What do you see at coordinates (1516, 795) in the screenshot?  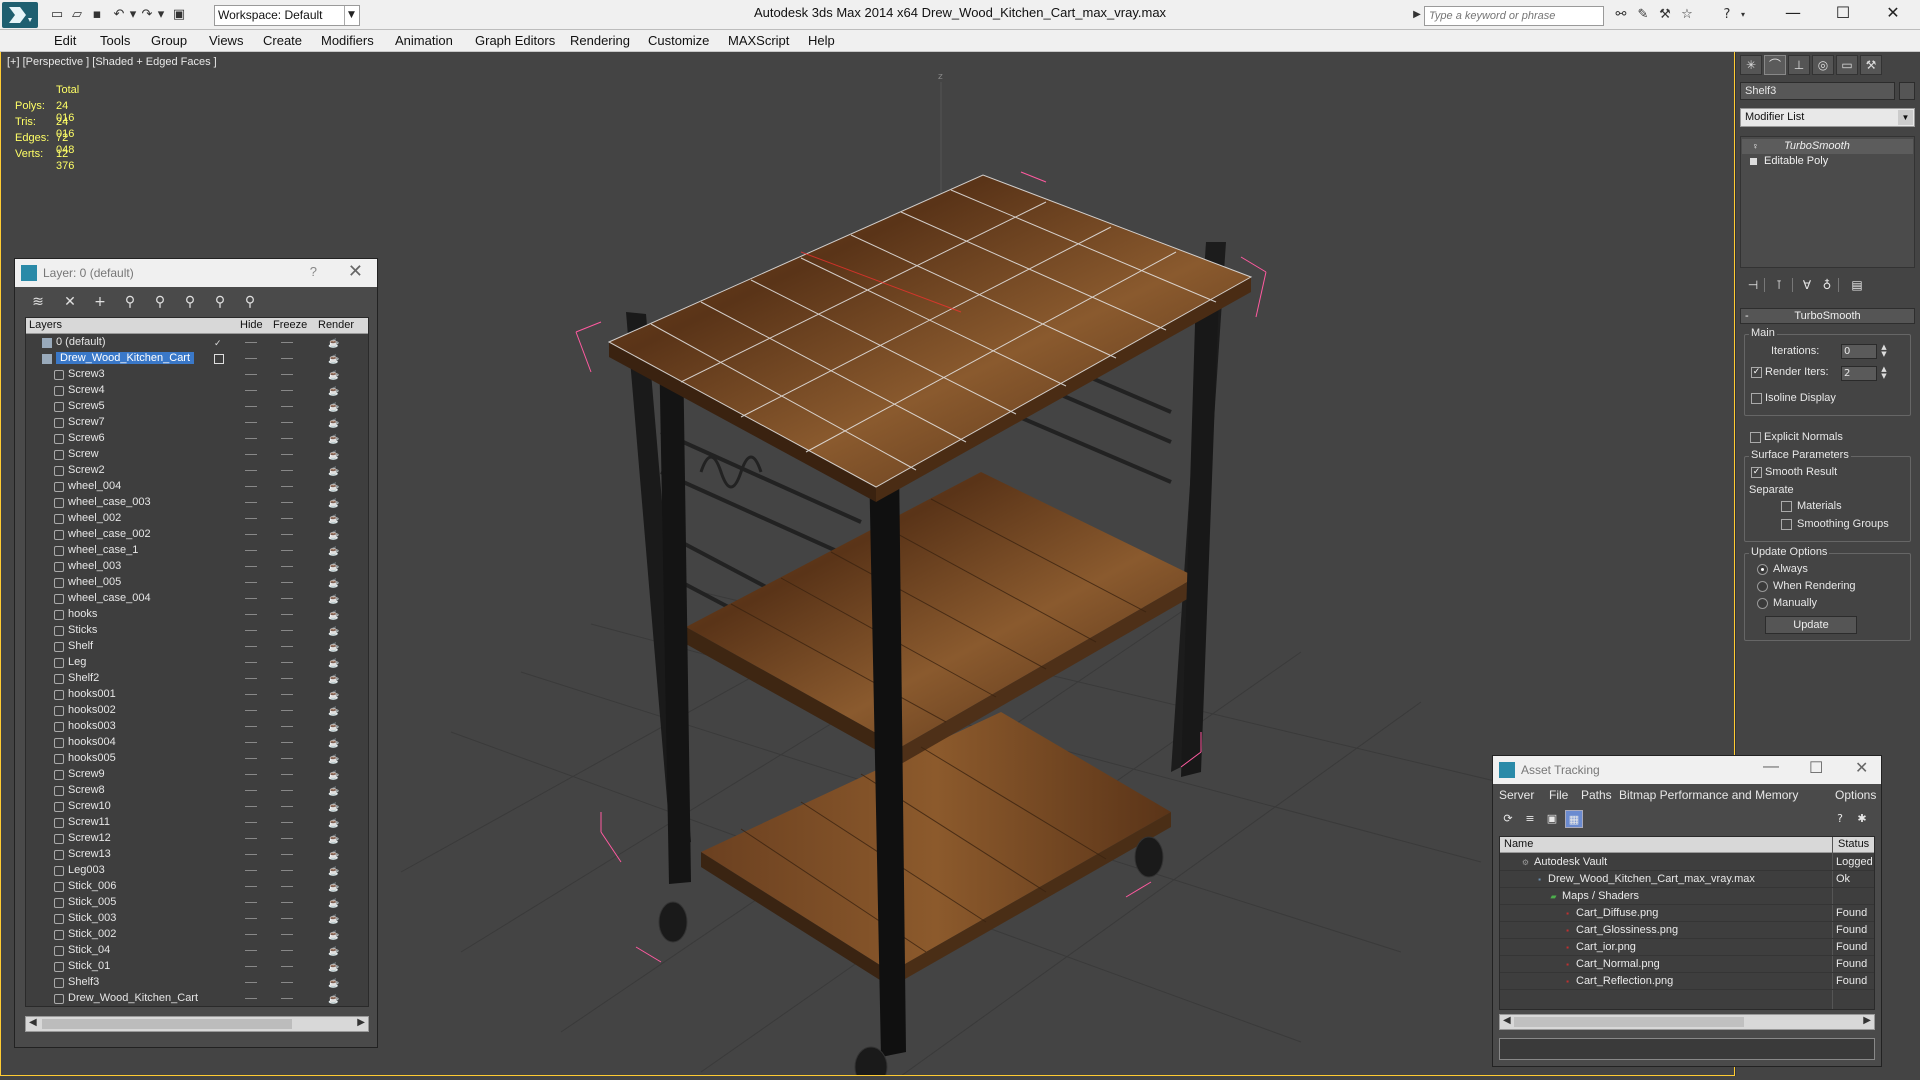 I see `asset-menu-server: Server` at bounding box center [1516, 795].